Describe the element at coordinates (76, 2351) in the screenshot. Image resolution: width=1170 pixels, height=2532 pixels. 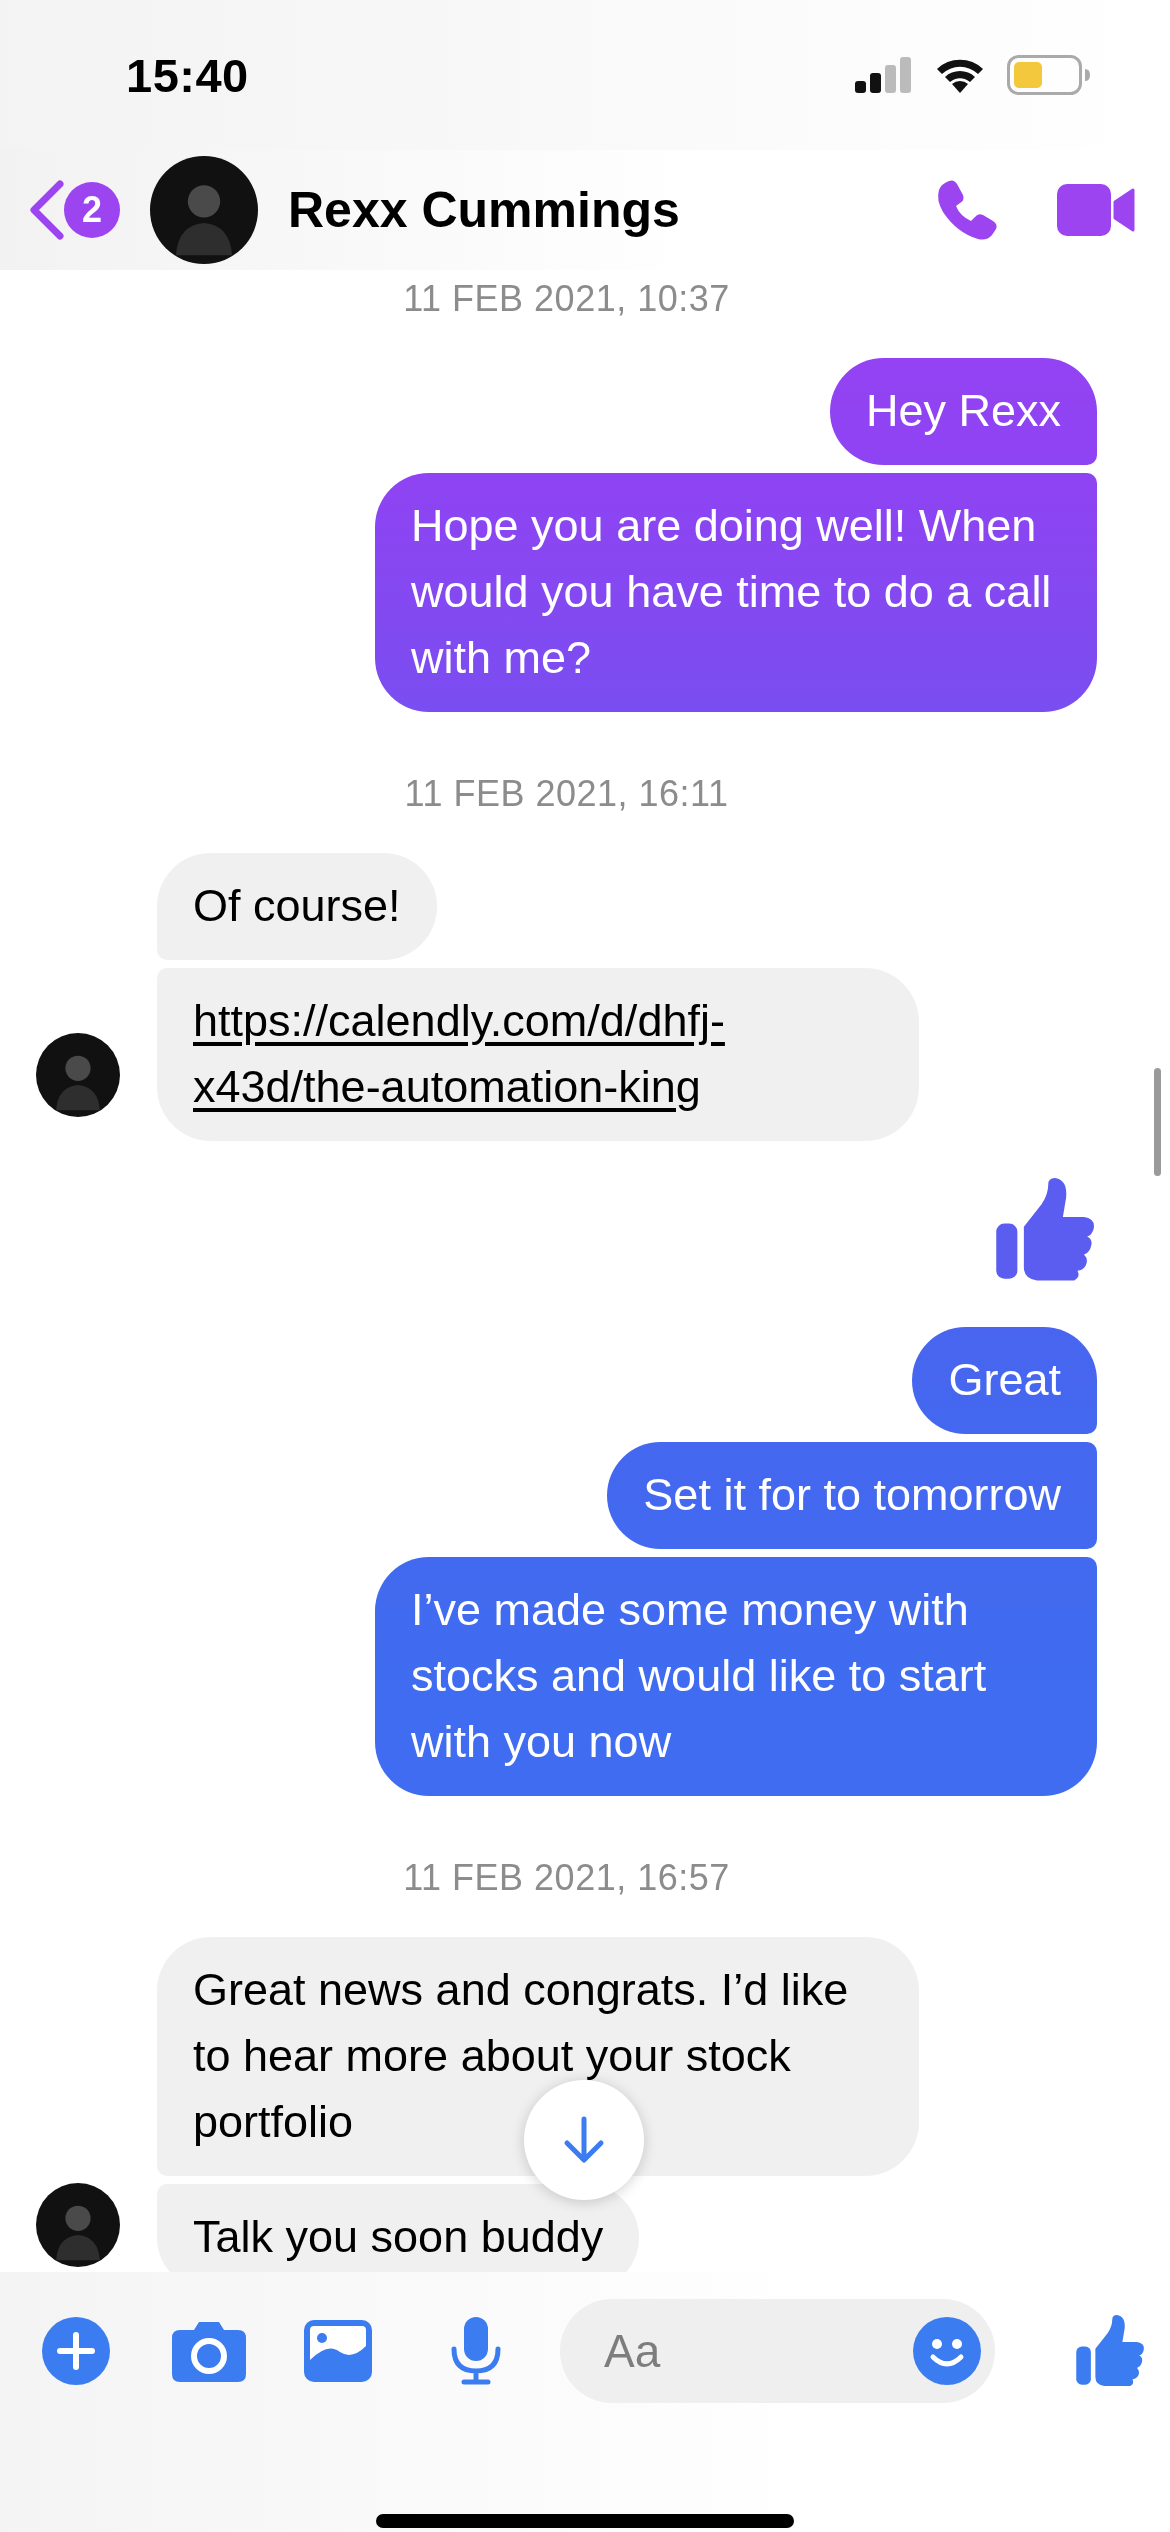
I see `add-icon` at that location.